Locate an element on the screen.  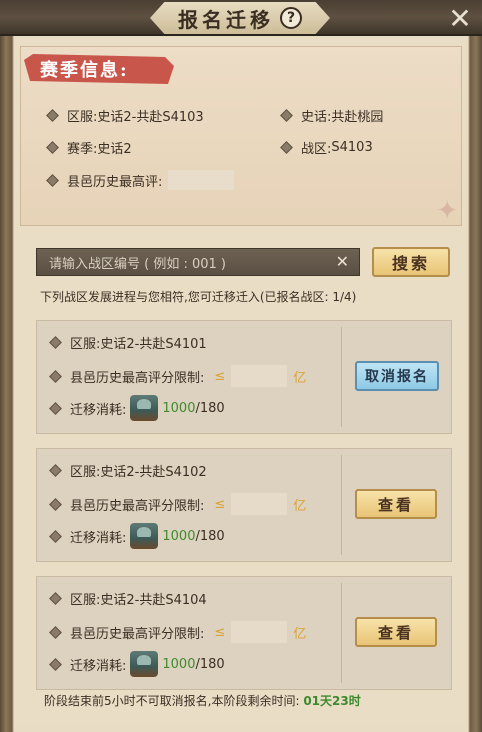
card-server-row: 区服: 史话2-共赴S4101 is located at coordinates (128, 342).